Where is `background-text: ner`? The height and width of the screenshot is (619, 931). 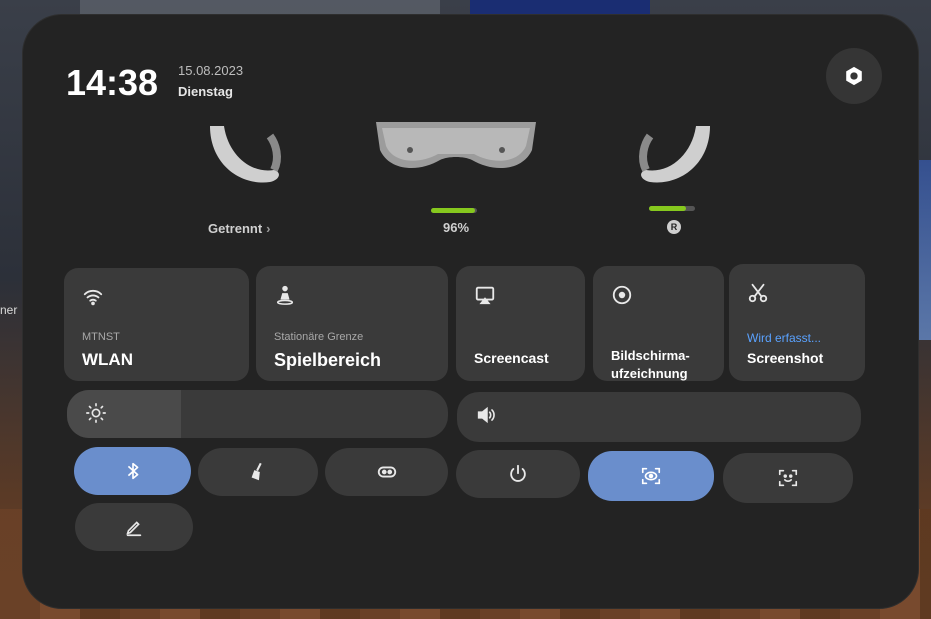 background-text: ner is located at coordinates (9, 310).